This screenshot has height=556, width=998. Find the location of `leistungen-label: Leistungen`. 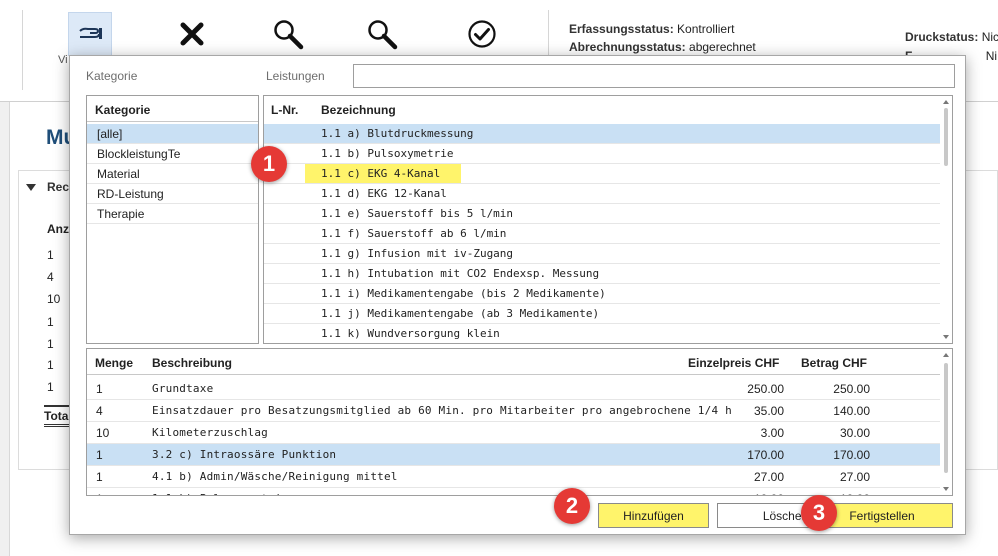

leistungen-label: Leistungen is located at coordinates (295, 76).